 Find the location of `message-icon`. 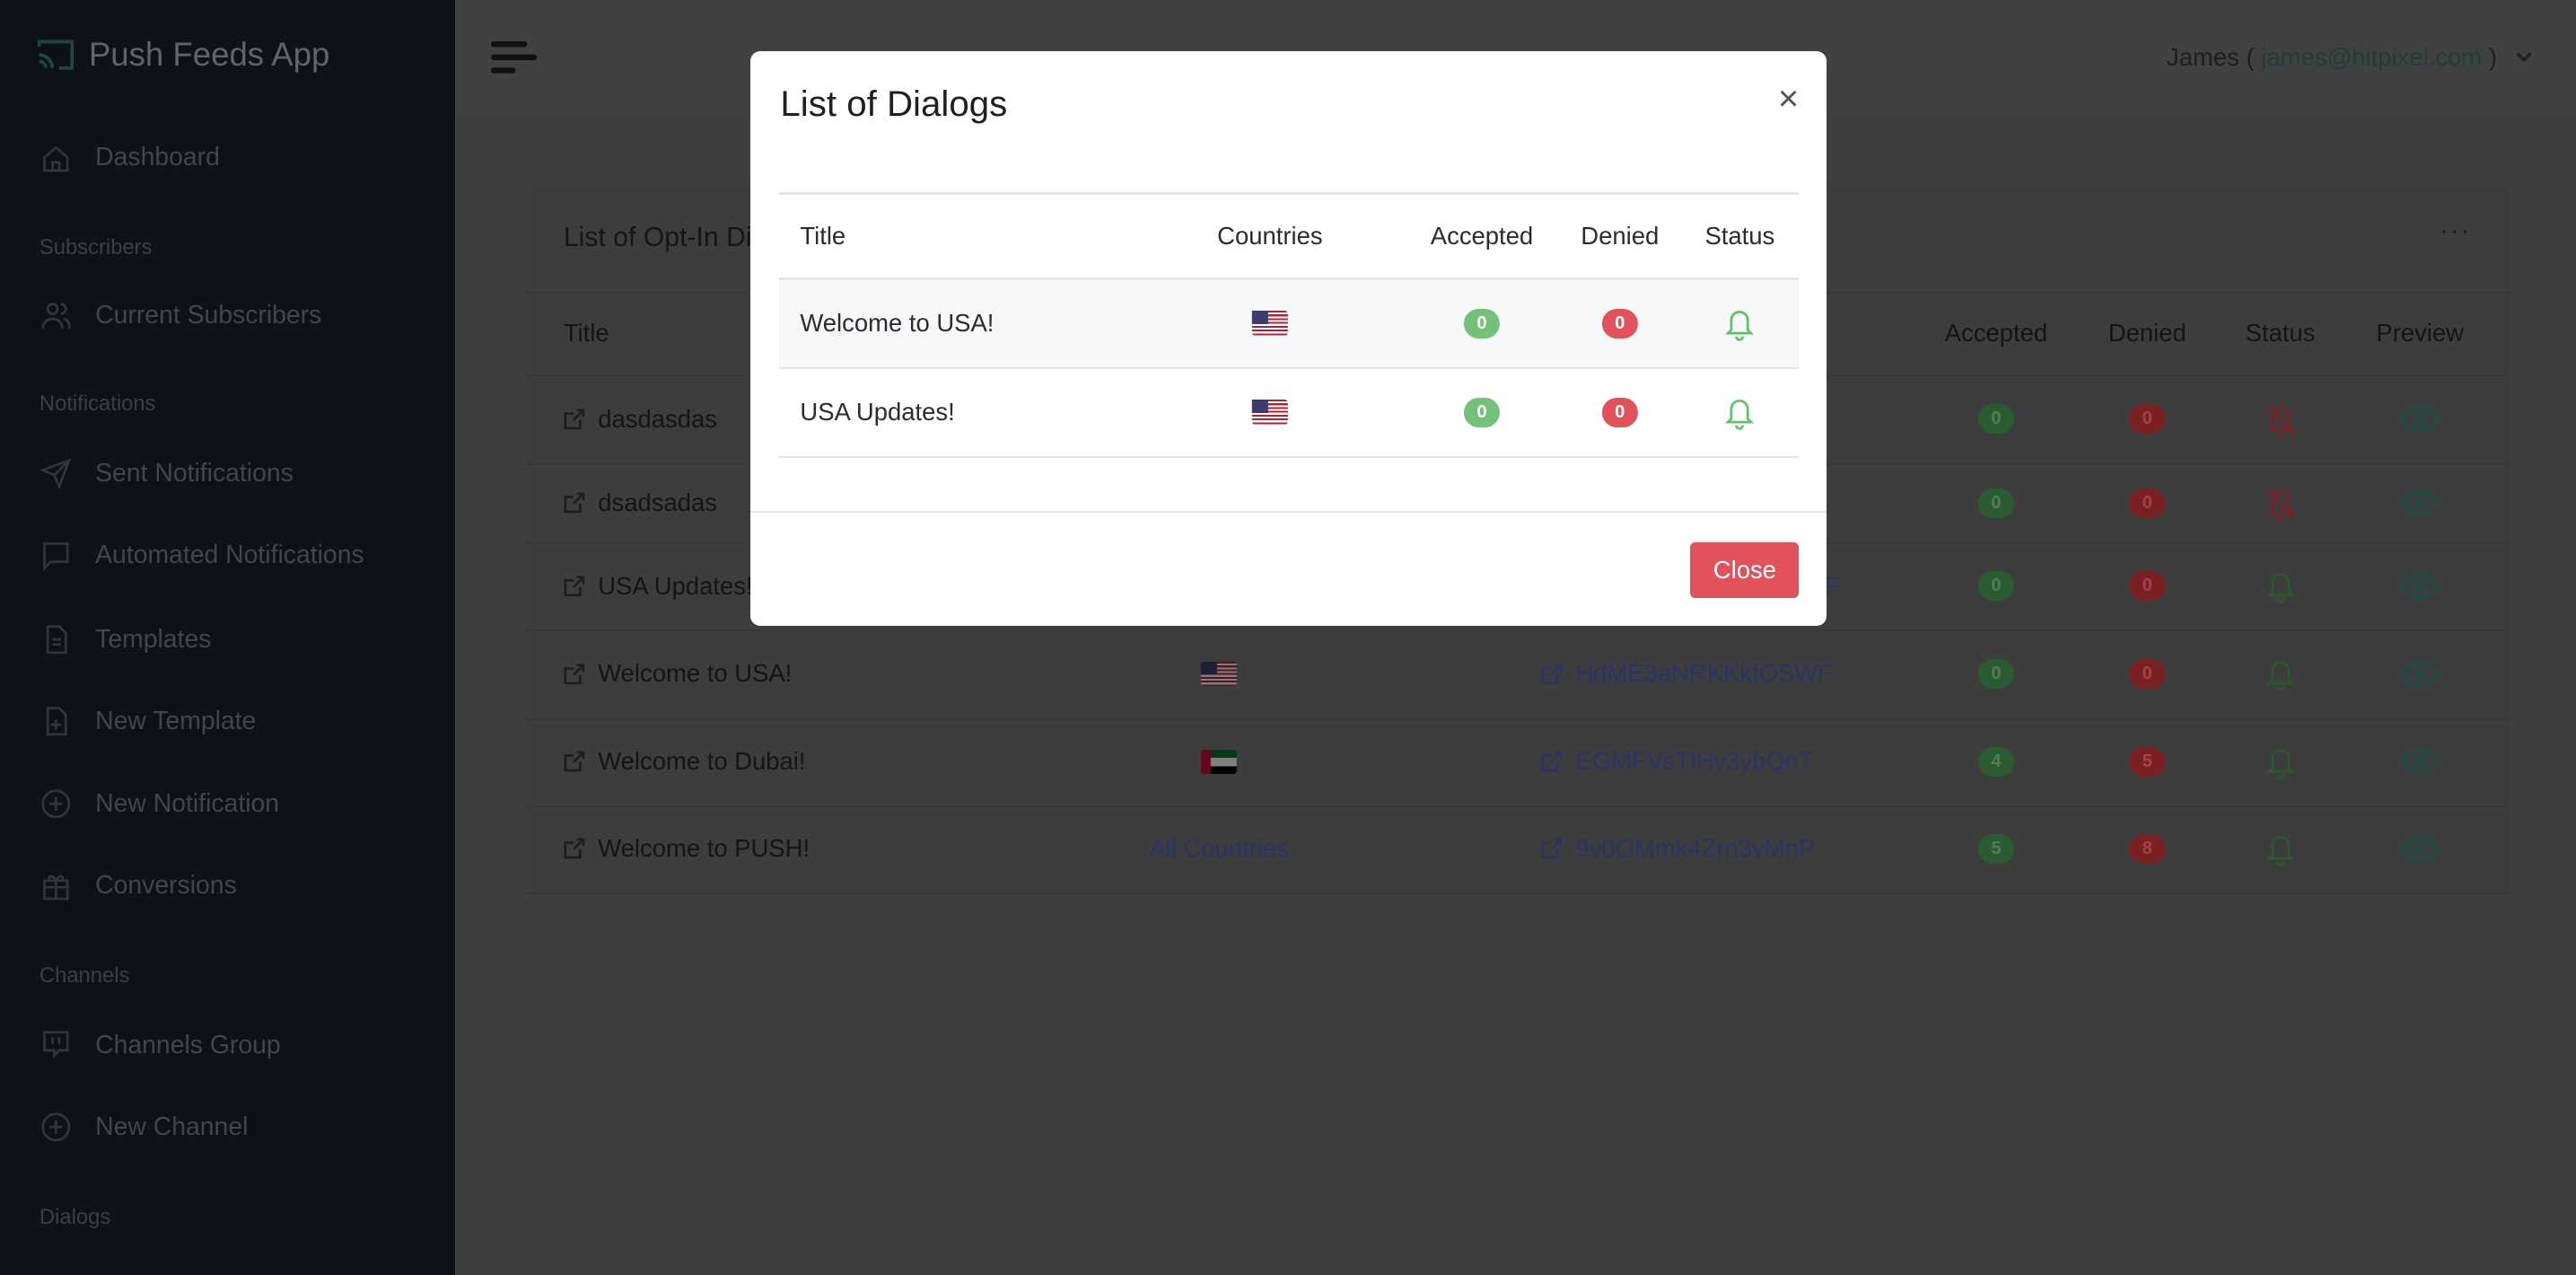

message-icon is located at coordinates (56, 557).